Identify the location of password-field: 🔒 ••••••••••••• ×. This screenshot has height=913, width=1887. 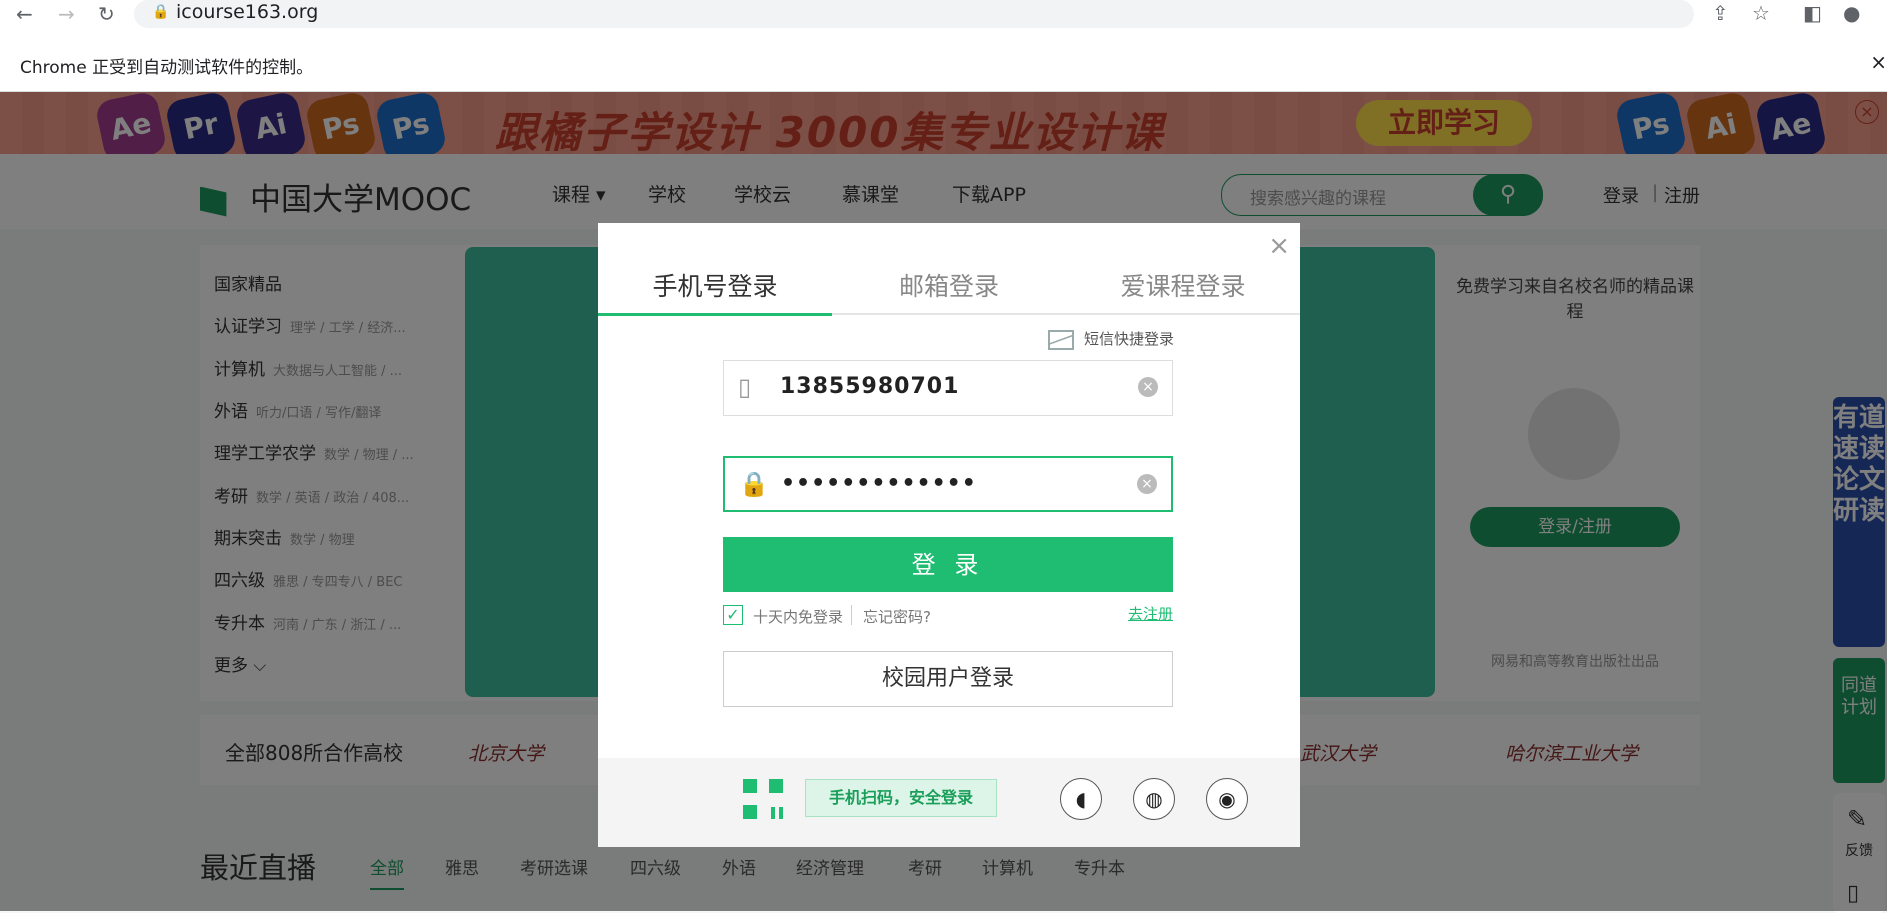
(948, 484).